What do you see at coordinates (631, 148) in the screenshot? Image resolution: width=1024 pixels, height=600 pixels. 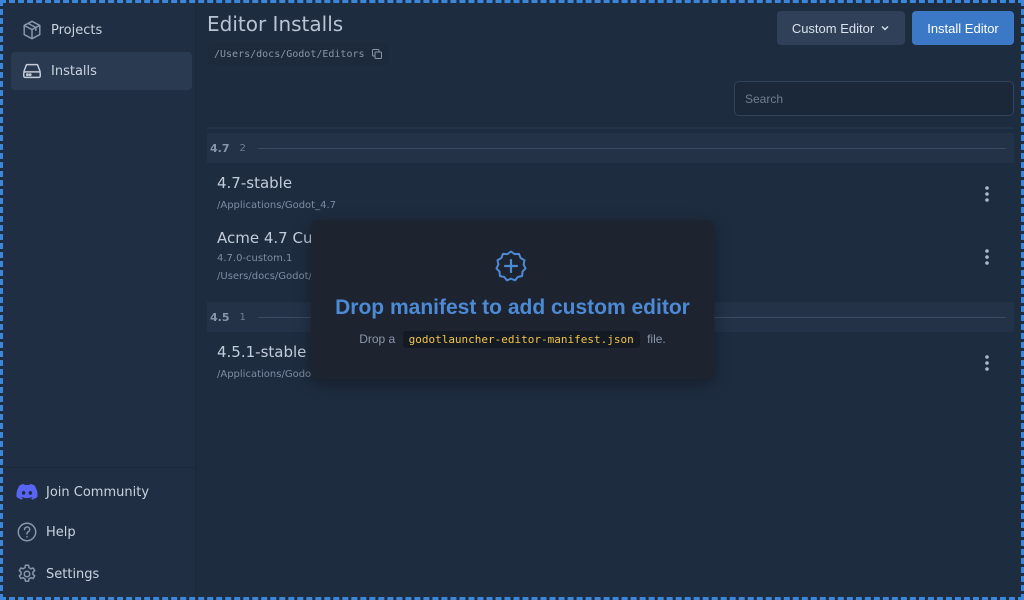 I see `group-rule` at bounding box center [631, 148].